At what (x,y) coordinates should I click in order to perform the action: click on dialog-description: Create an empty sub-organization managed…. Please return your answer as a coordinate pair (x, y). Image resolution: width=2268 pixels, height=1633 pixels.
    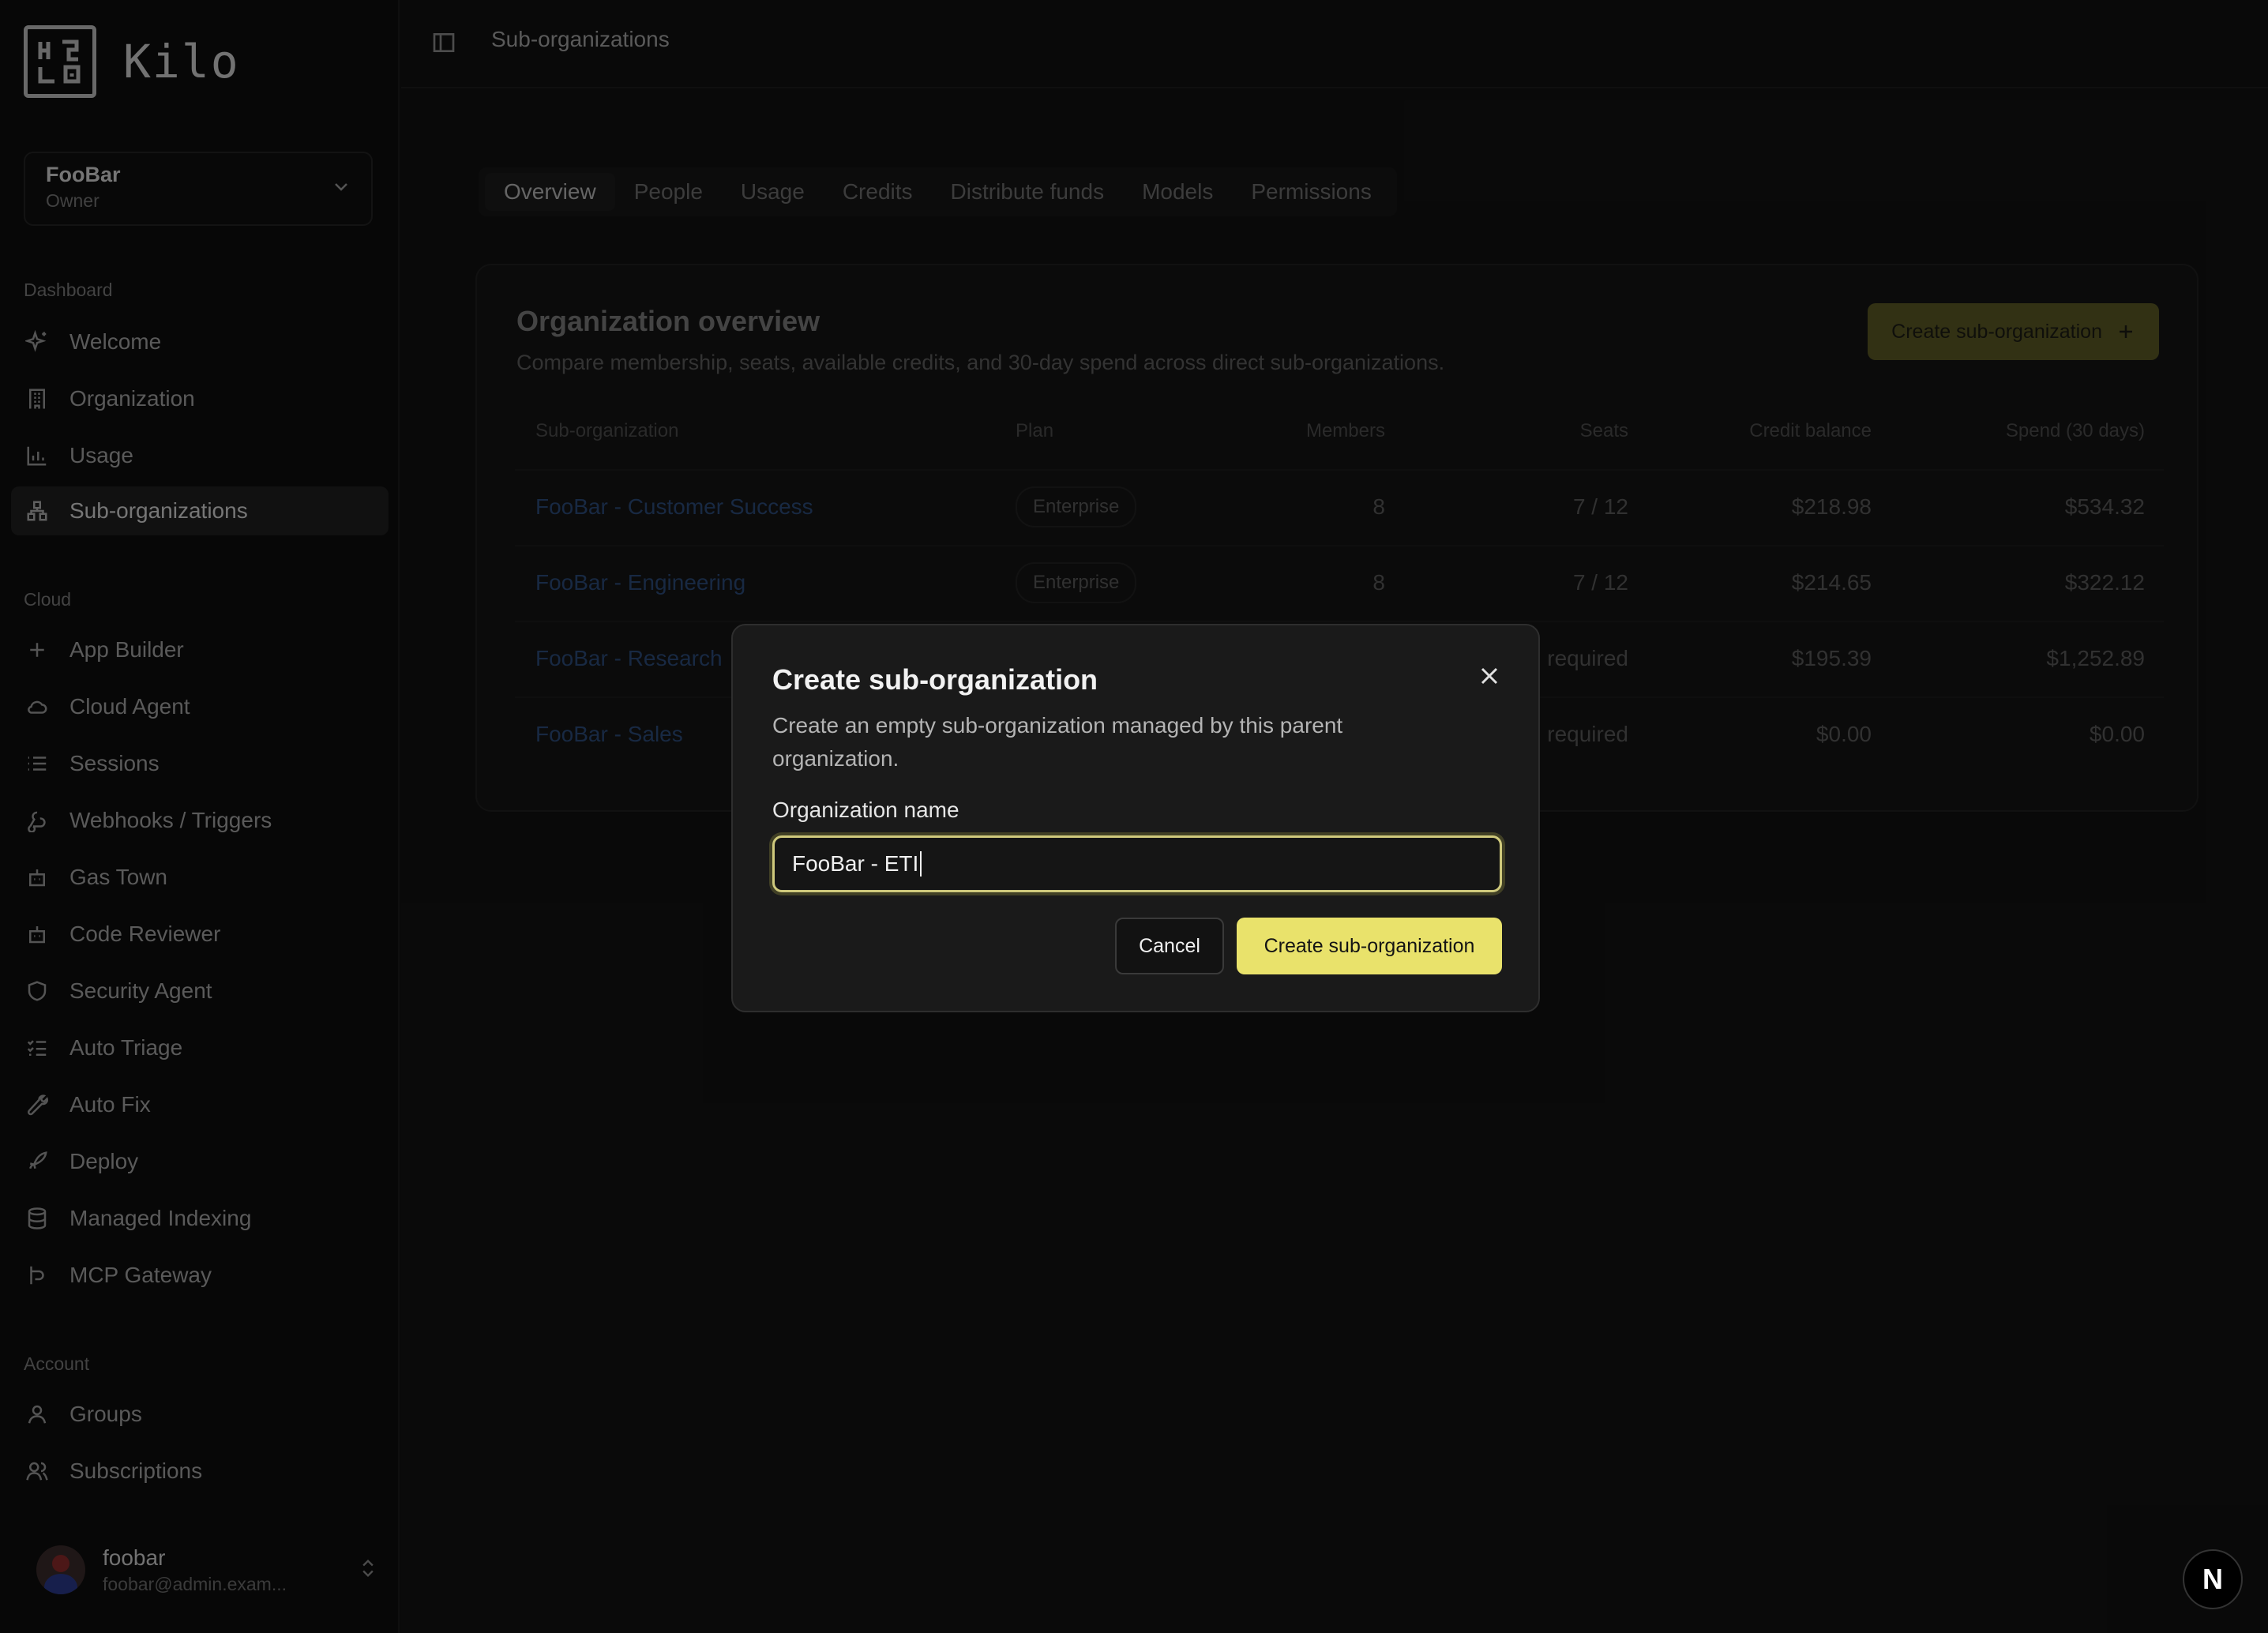
    Looking at the image, I should click on (1057, 742).